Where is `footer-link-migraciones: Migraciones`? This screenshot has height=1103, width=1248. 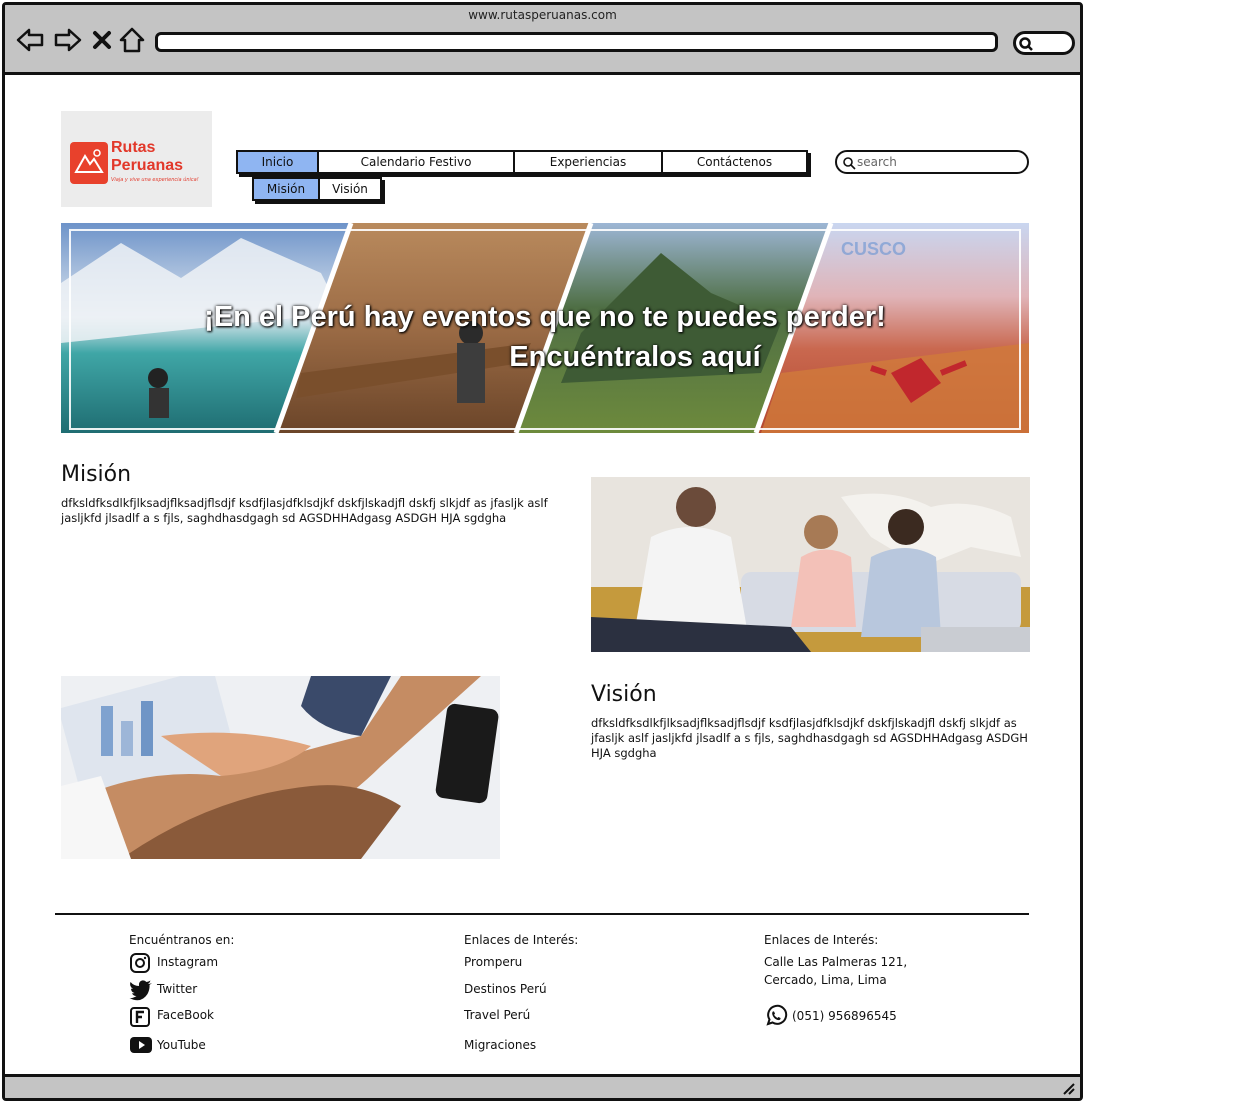
footer-link-migraciones: Migraciones is located at coordinates (500, 1045).